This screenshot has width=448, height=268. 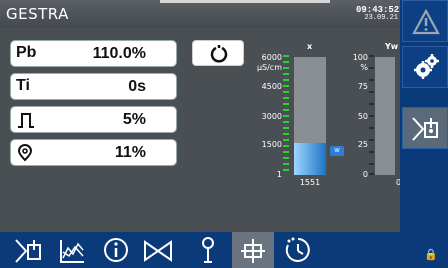 What do you see at coordinates (279, 174) in the screenshot?
I see `gauge-x-tick: 1` at bounding box center [279, 174].